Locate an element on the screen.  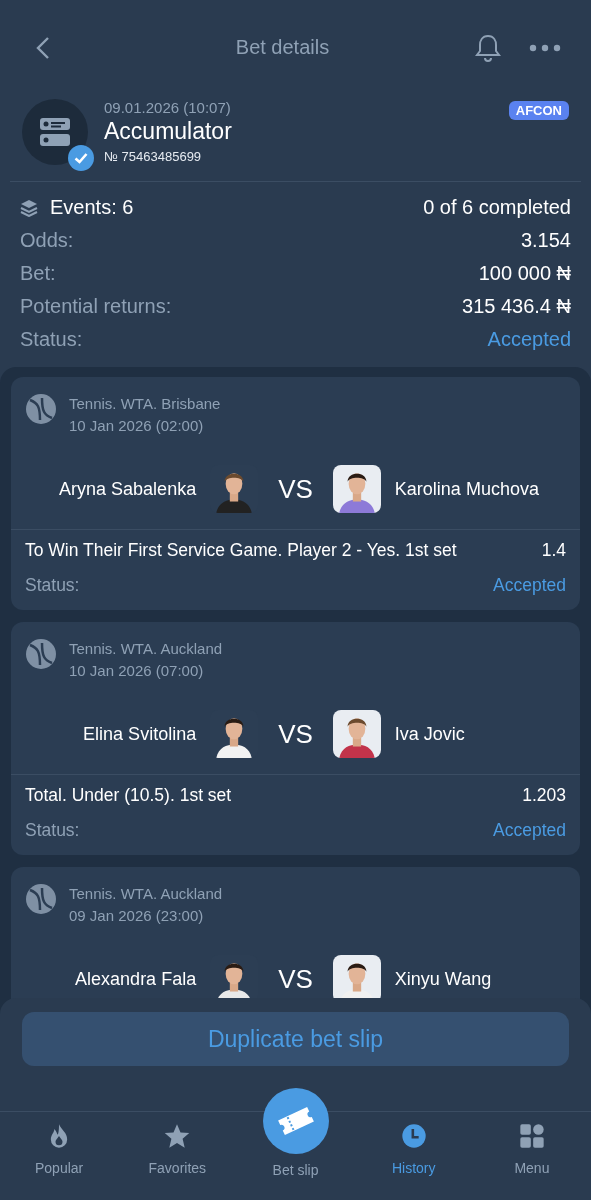
nav-tab: Menu is located at coordinates (531, 1156).